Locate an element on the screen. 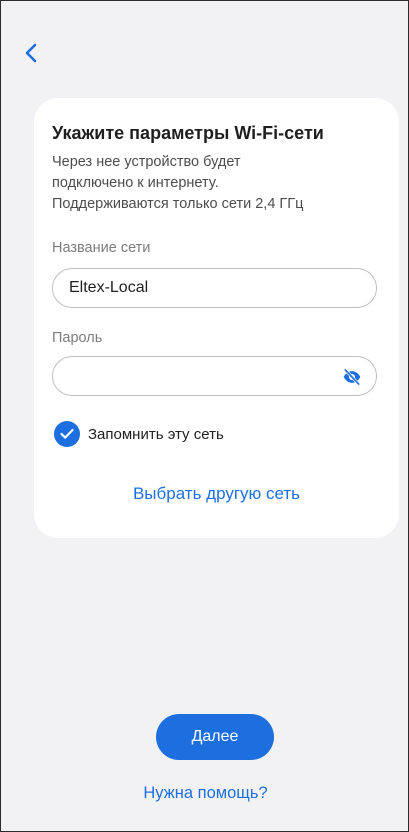  choose-other-network-link: Выбрать другую сеть is located at coordinates (216, 494).